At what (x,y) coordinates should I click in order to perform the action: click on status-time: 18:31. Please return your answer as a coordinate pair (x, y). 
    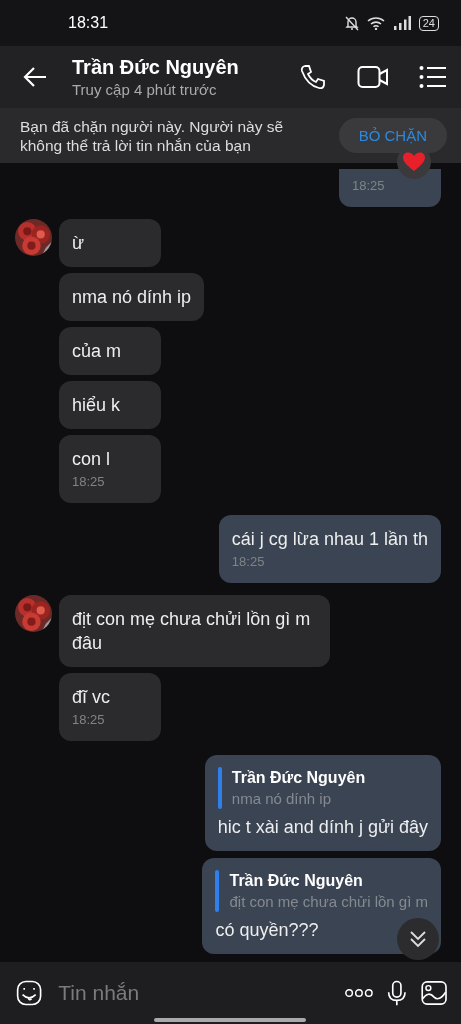
    Looking at the image, I should click on (89, 23).